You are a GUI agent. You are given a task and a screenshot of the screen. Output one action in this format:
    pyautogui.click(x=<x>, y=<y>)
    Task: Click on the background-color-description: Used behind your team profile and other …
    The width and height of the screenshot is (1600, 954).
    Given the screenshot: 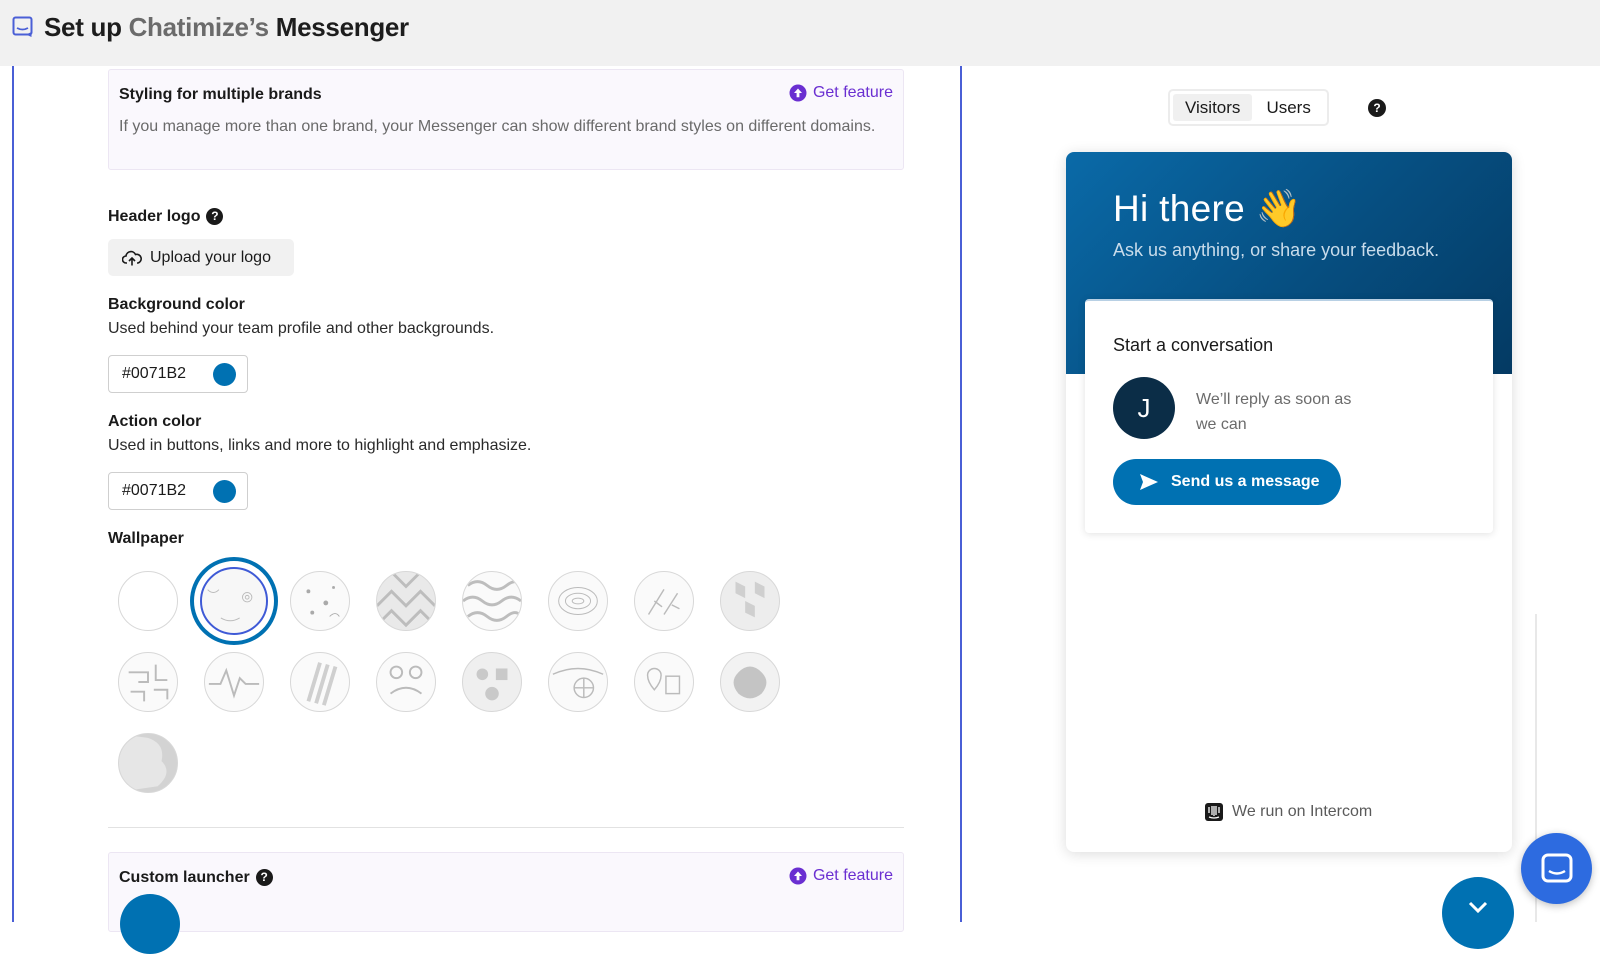 What is the action you would take?
    pyautogui.click(x=301, y=328)
    